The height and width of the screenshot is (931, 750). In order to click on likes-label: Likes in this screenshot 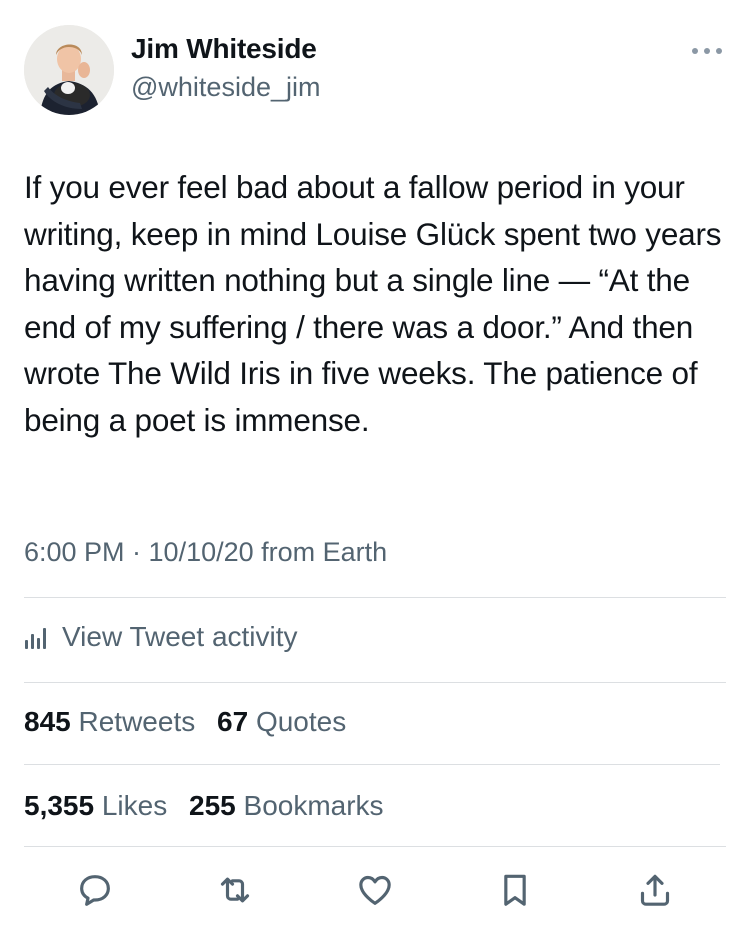, I will do `click(134, 805)`.